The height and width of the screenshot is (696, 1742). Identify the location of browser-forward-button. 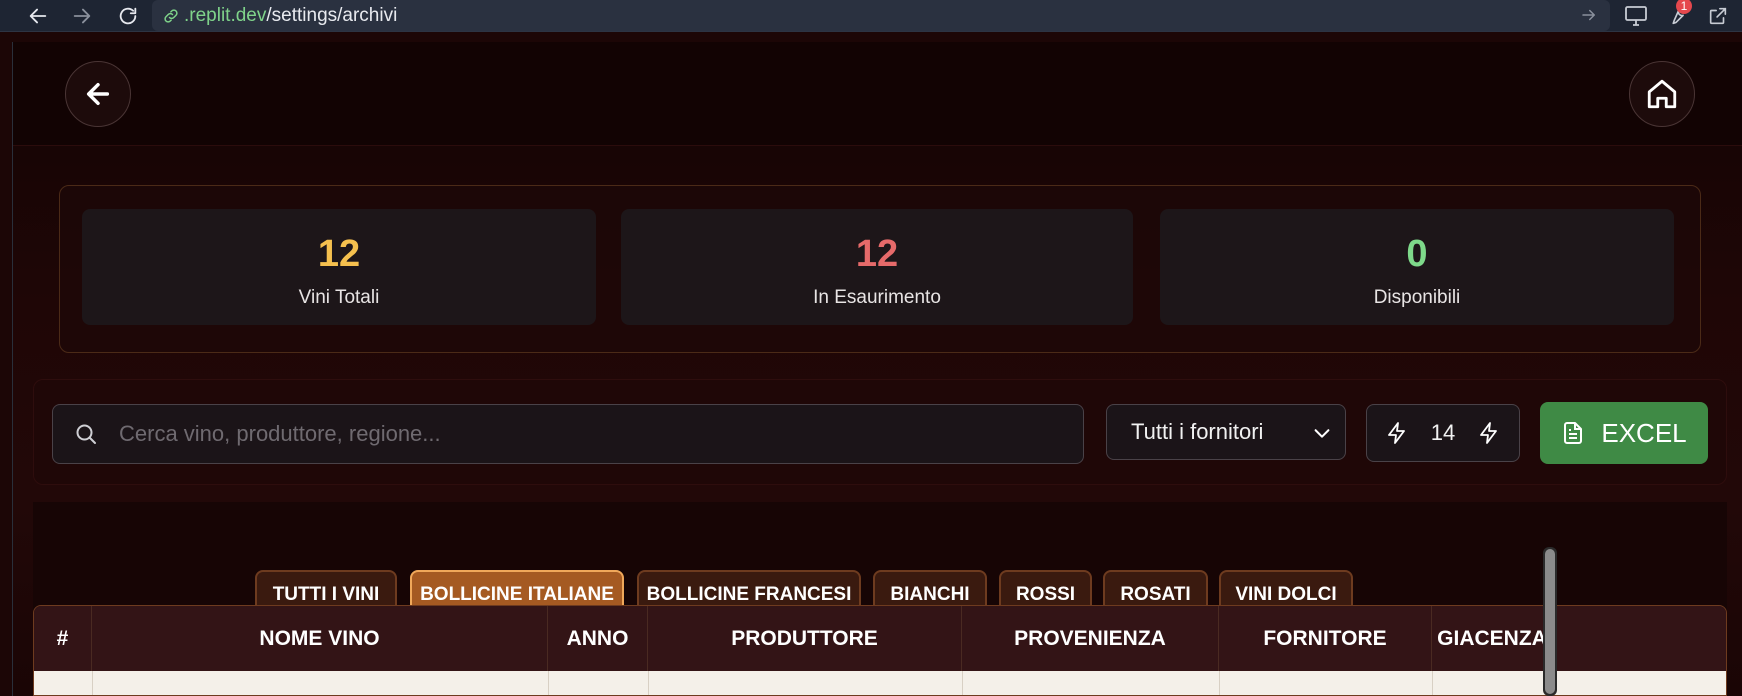
(82, 16).